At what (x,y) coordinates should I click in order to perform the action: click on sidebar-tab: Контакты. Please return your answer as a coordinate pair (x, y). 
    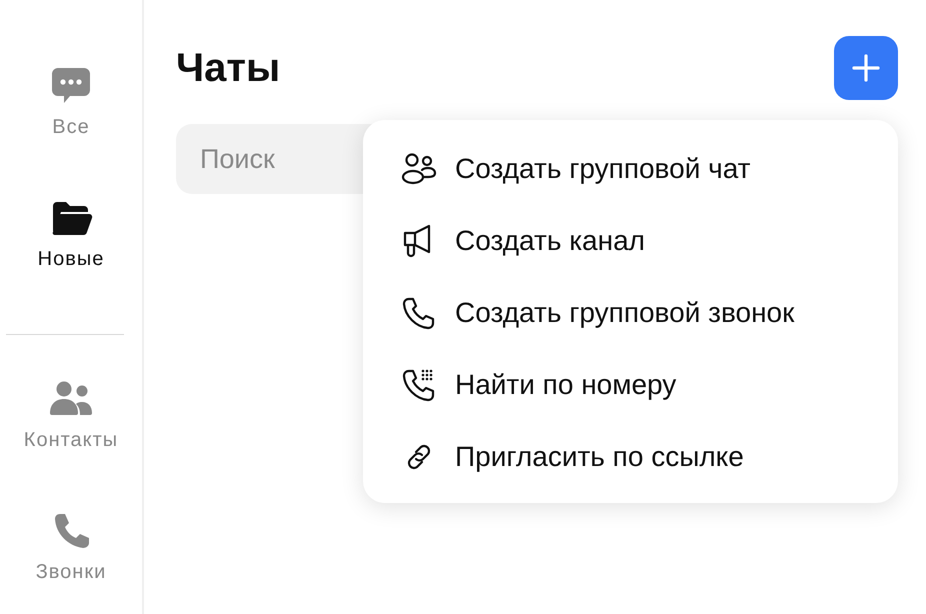
    Looking at the image, I should click on (71, 445).